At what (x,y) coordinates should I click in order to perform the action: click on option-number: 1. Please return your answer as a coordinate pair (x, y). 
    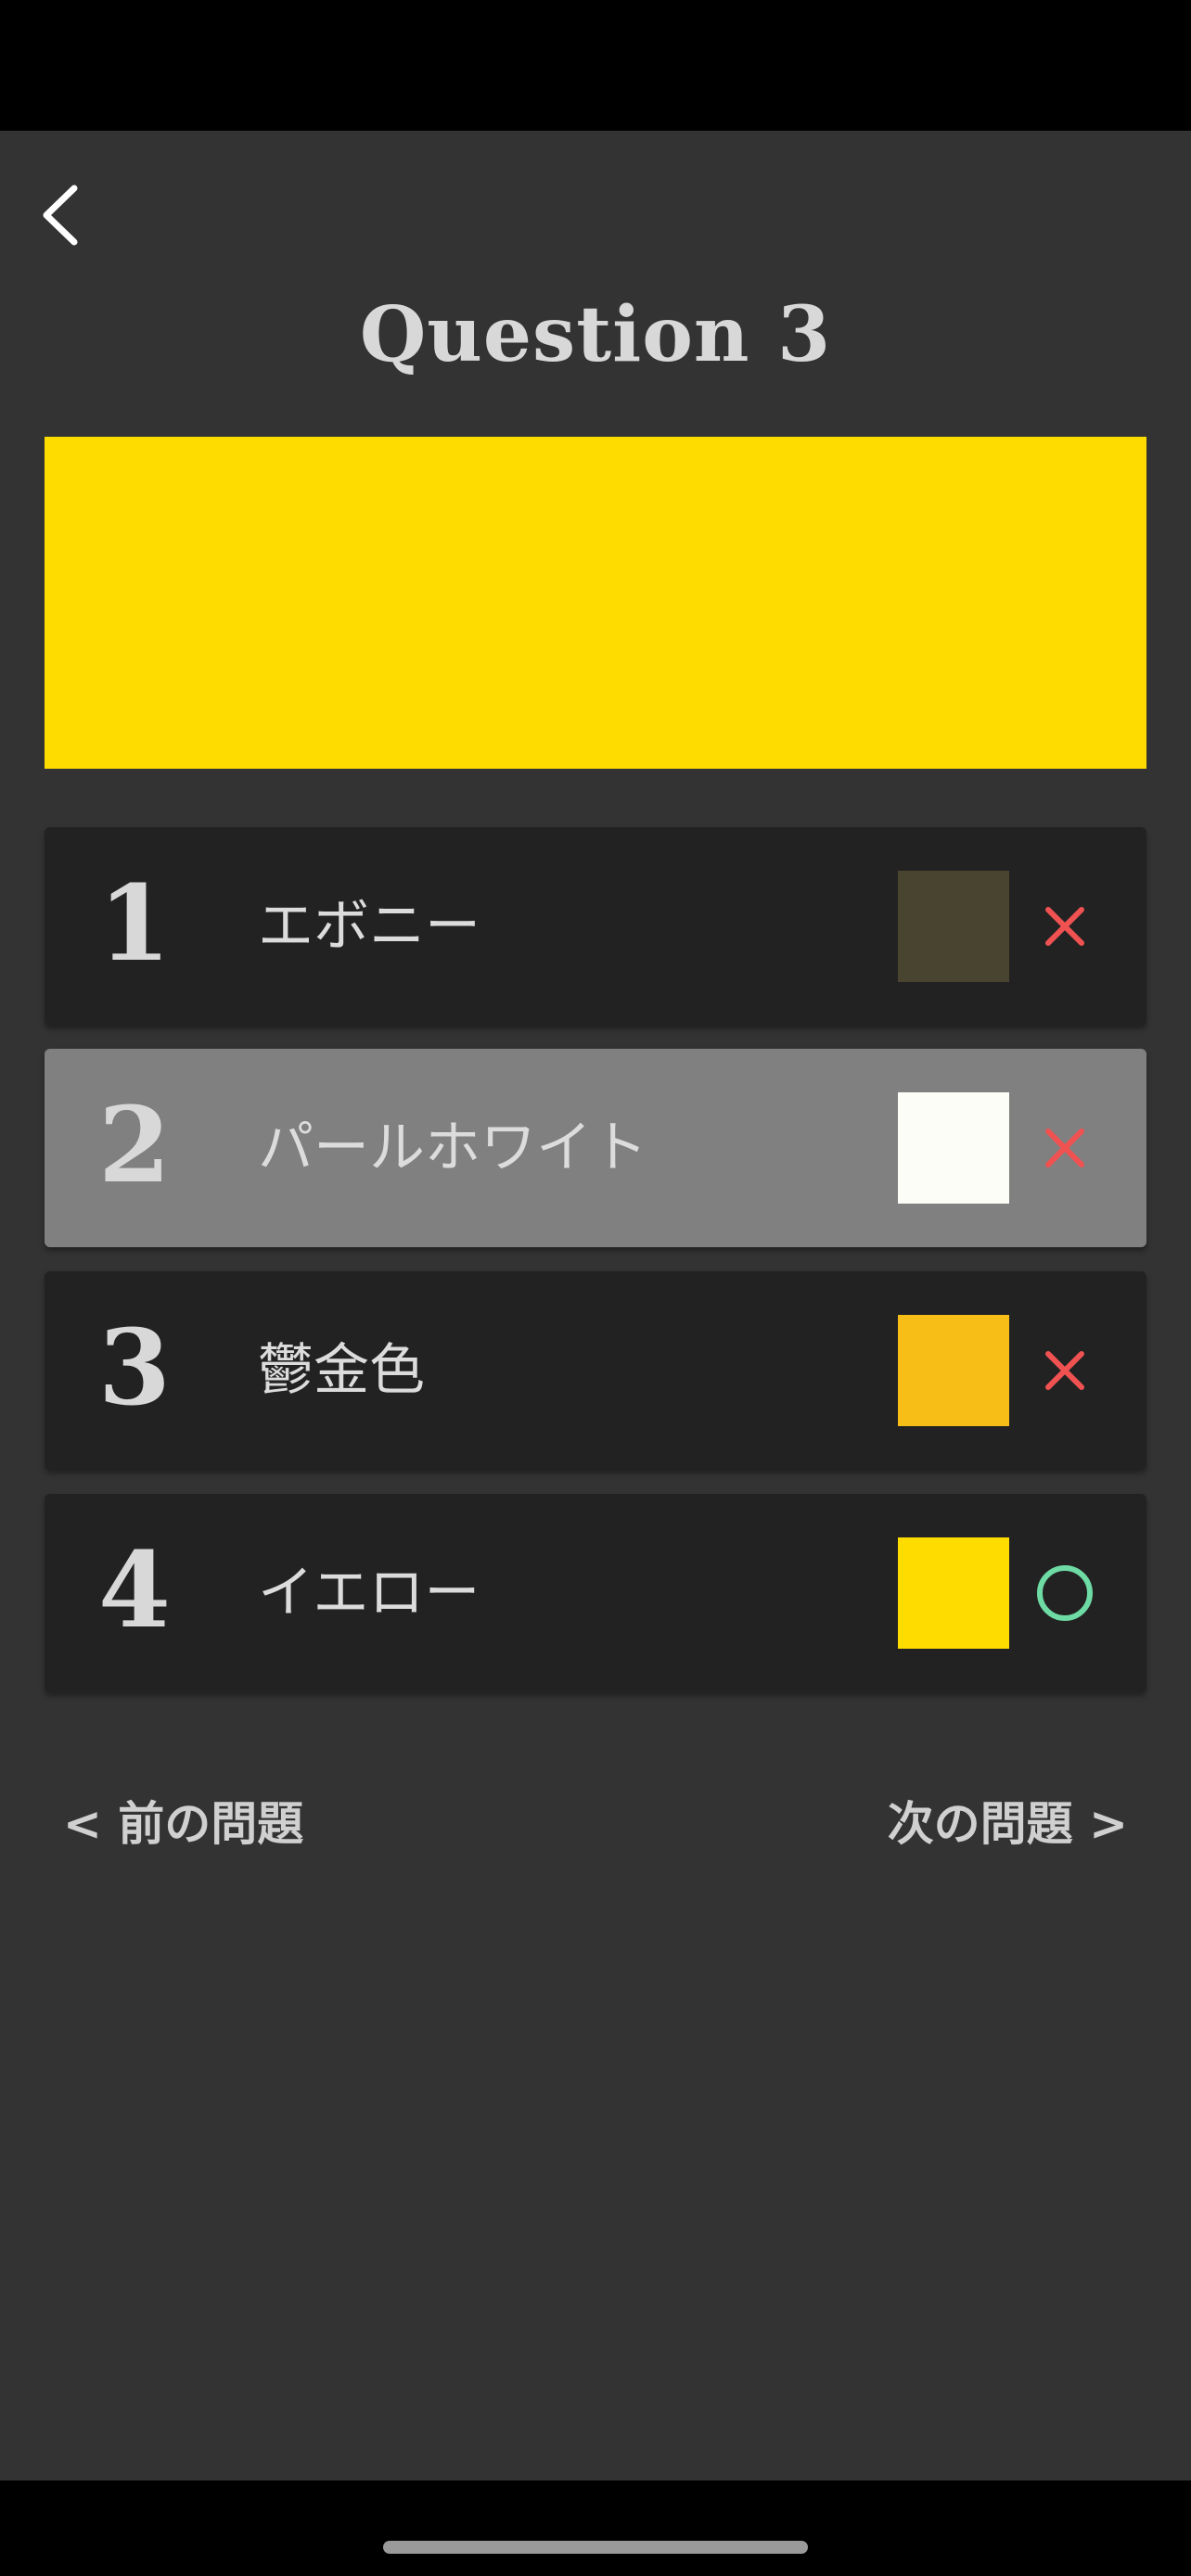
    Looking at the image, I should click on (134, 924).